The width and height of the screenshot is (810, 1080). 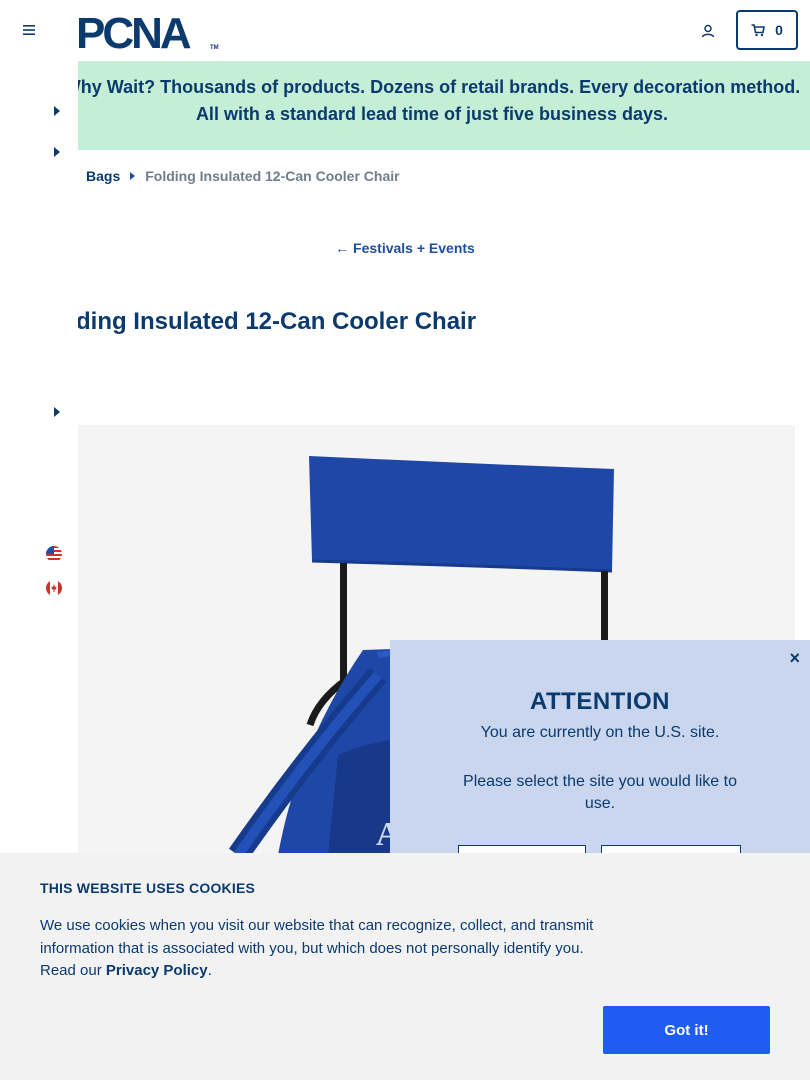 What do you see at coordinates (600, 732) in the screenshot?
I see `modal-current-site-text: You are currently on the U.S. site.` at bounding box center [600, 732].